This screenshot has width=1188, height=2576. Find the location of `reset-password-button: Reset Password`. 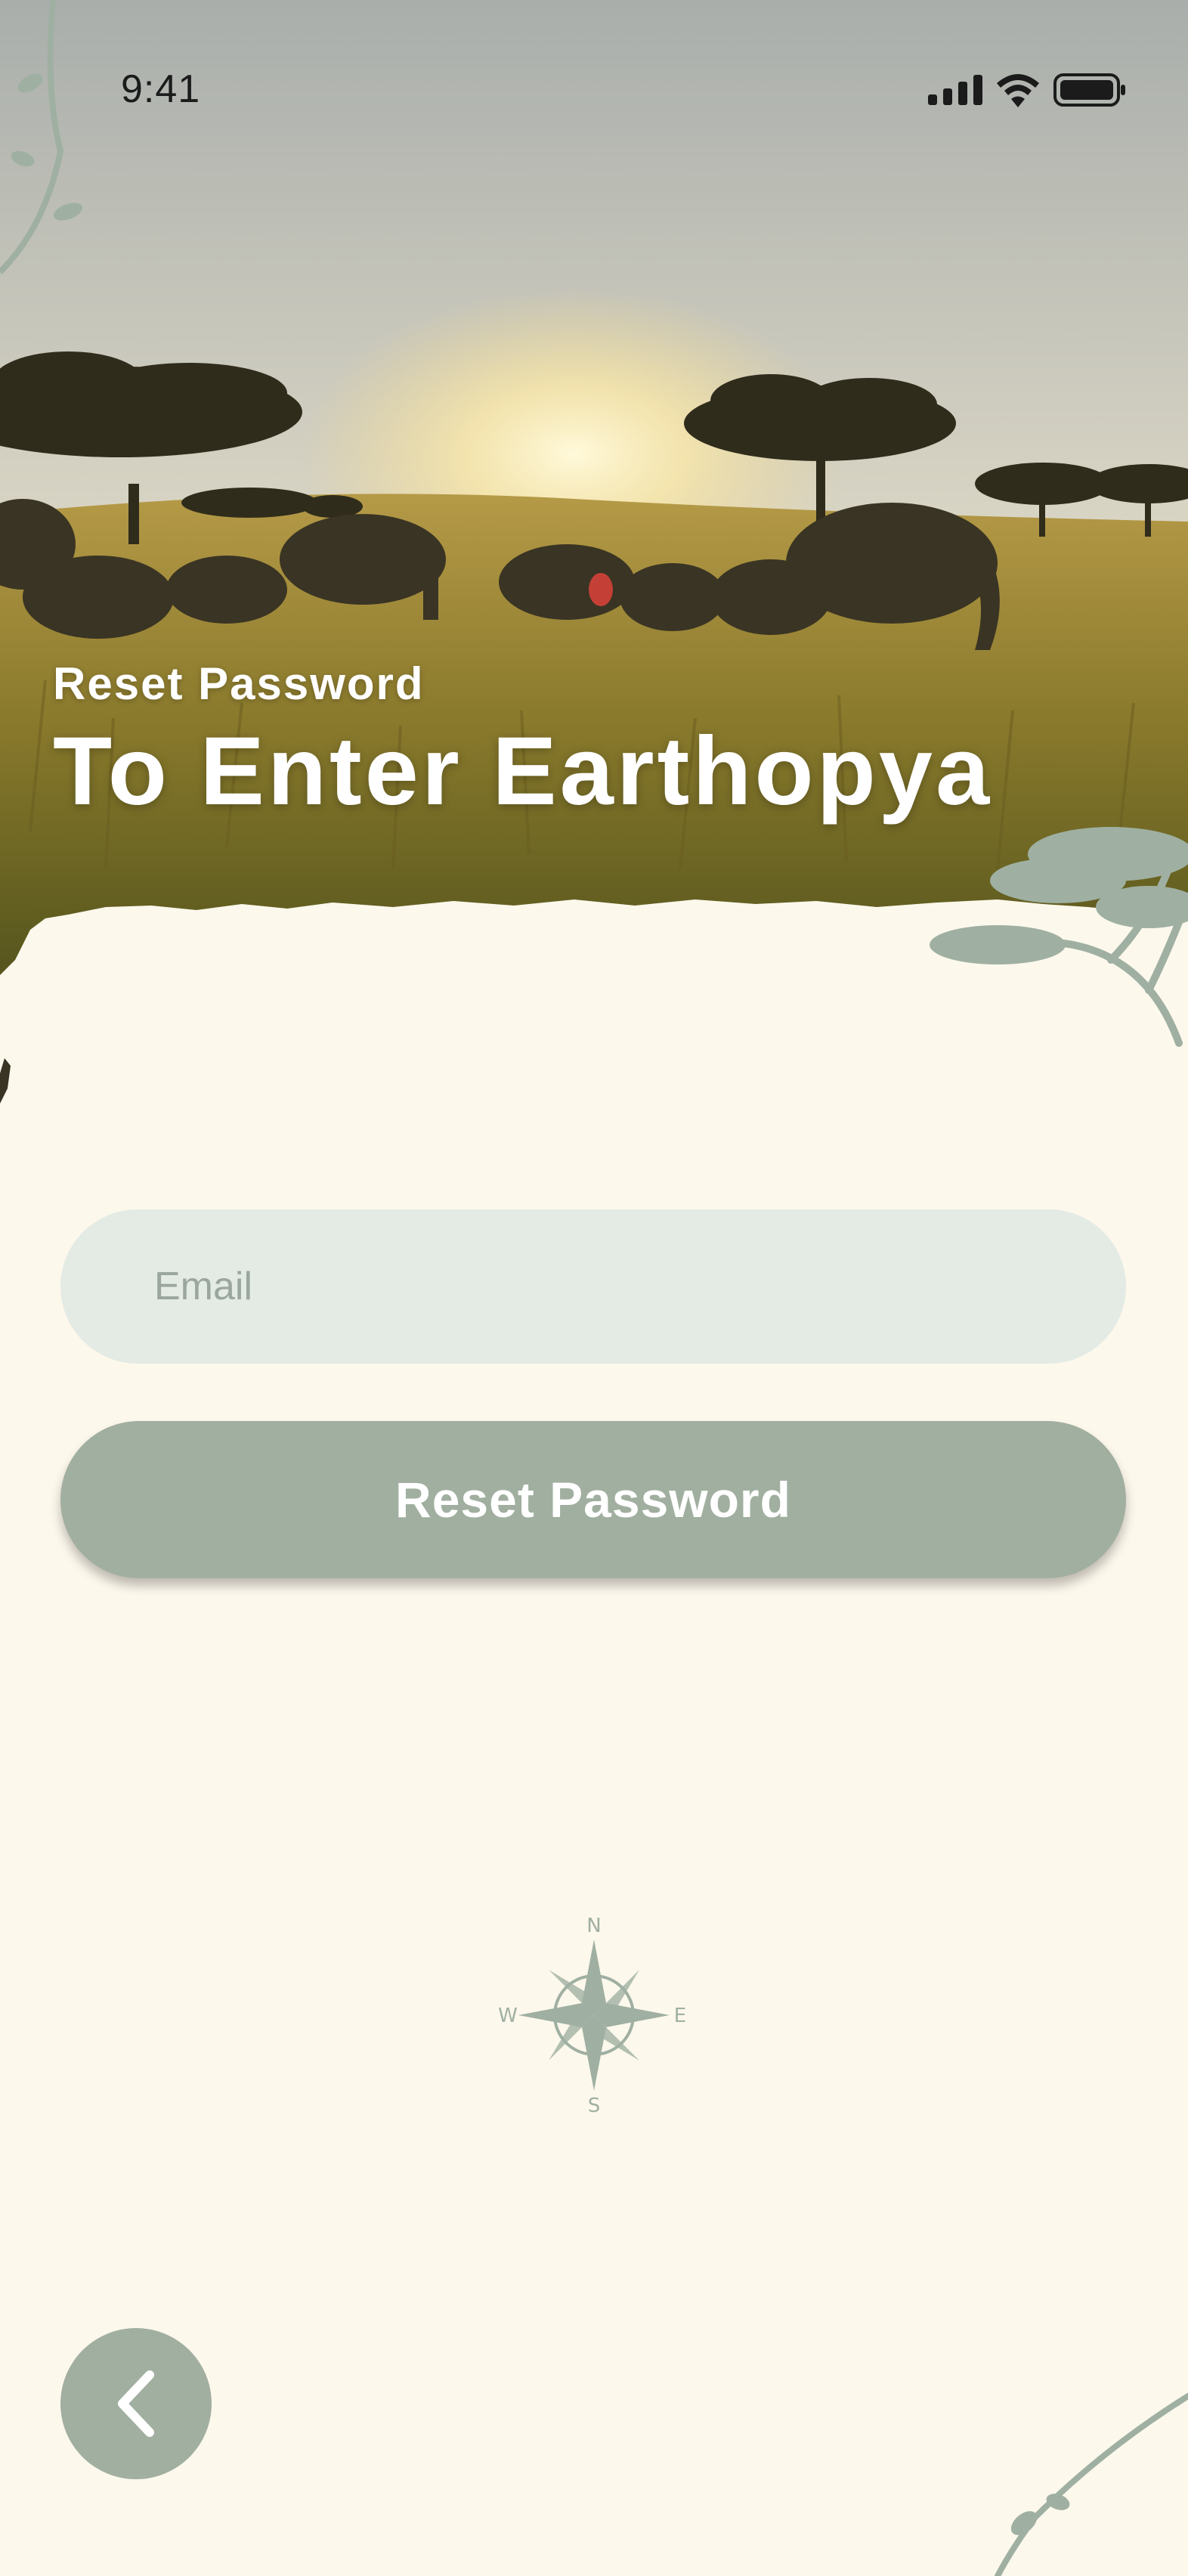

reset-password-button: Reset Password is located at coordinates (593, 1499).